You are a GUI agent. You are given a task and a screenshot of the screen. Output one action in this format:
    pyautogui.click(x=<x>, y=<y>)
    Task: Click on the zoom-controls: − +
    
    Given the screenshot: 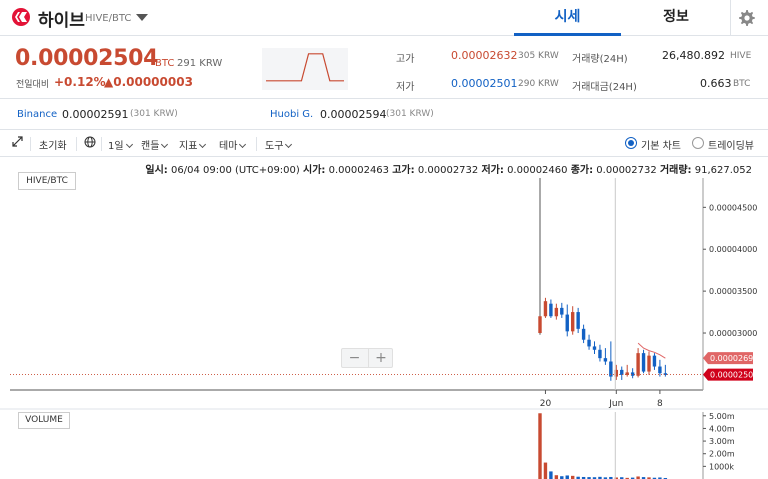 What is the action you would take?
    pyautogui.click(x=367, y=358)
    